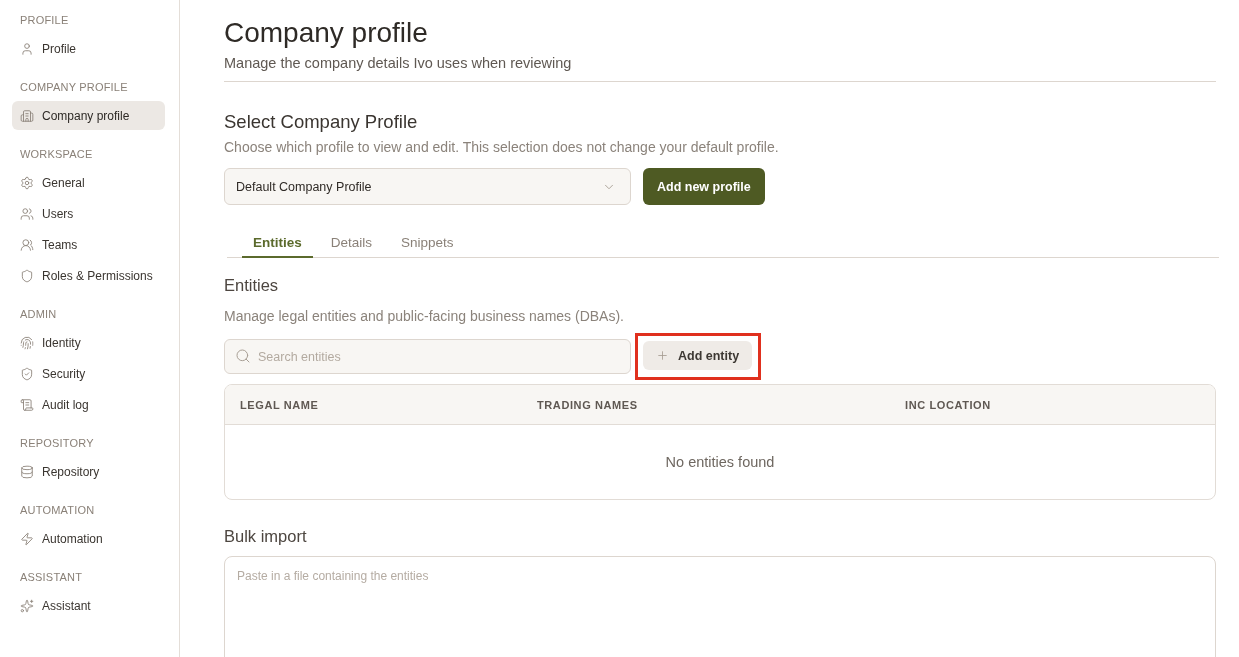 The height and width of the screenshot is (657, 1239). I want to click on tab: Details, so click(351, 244).